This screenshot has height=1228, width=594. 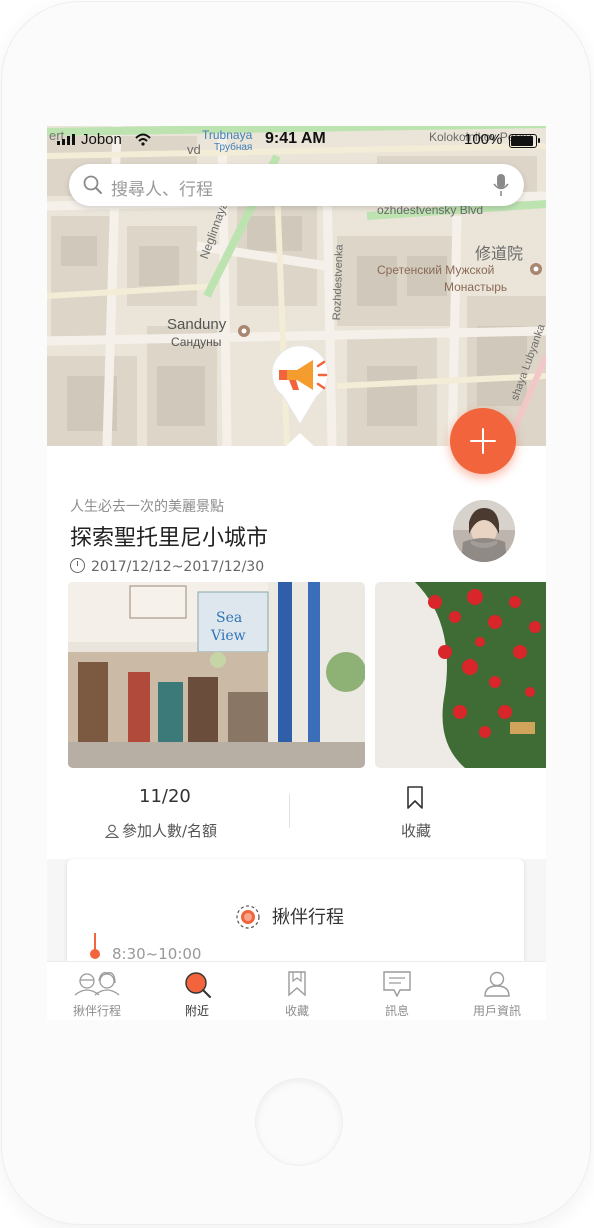 I want to click on target-icon, so click(x=248, y=917).